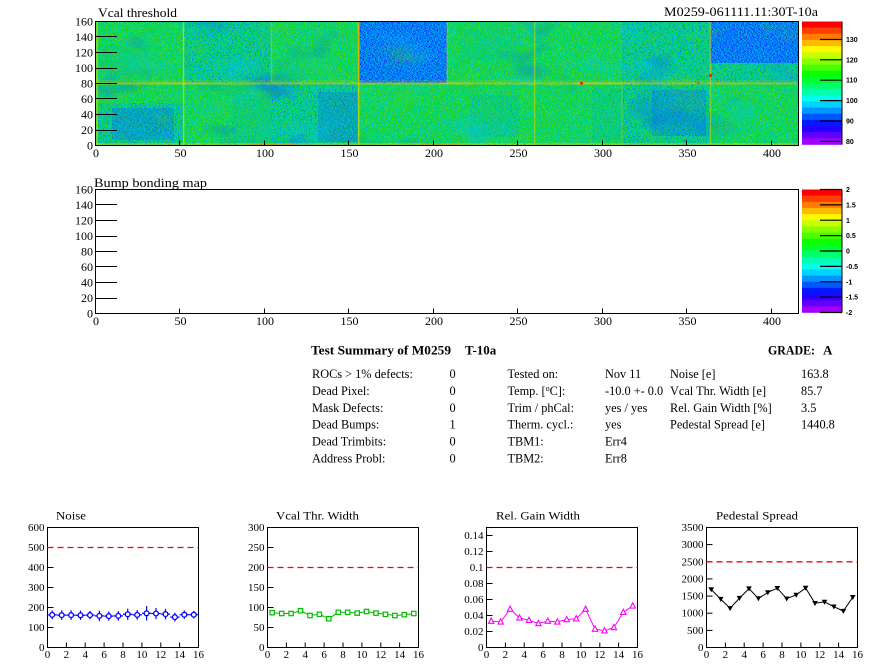 This screenshot has height=672, width=896. Describe the element at coordinates (741, 11) in the screenshot. I see `svg-text: M0259-061111.11:30T-10a` at that location.